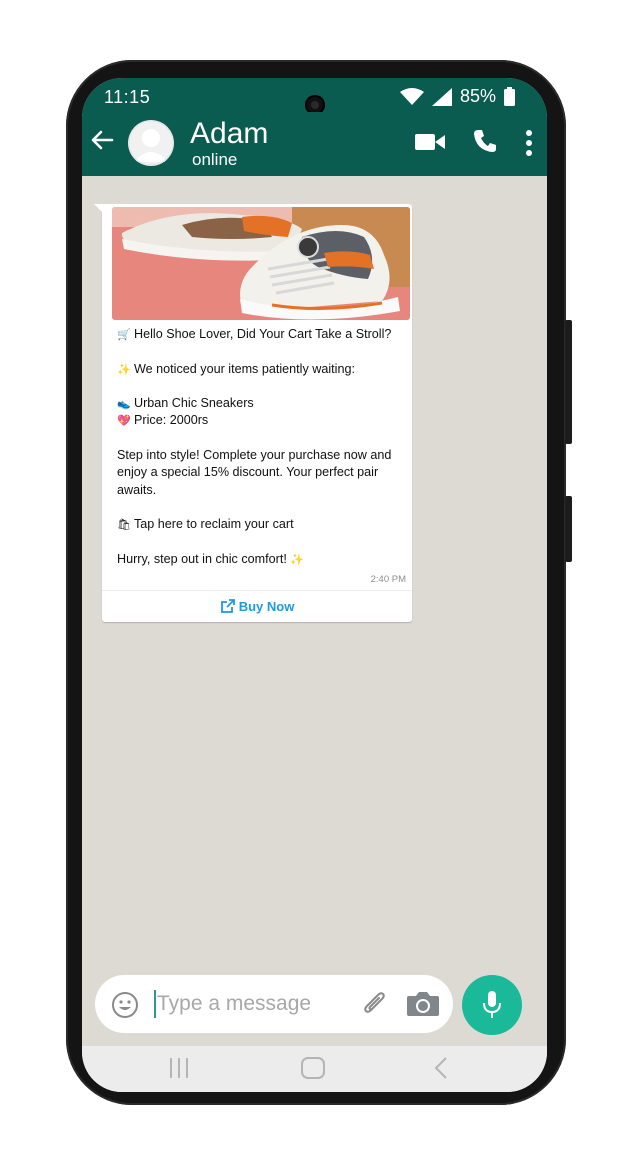 Image resolution: width=638 pixels, height=1163 pixels. I want to click on compose-bar: Type a message, so click(314, 1006).